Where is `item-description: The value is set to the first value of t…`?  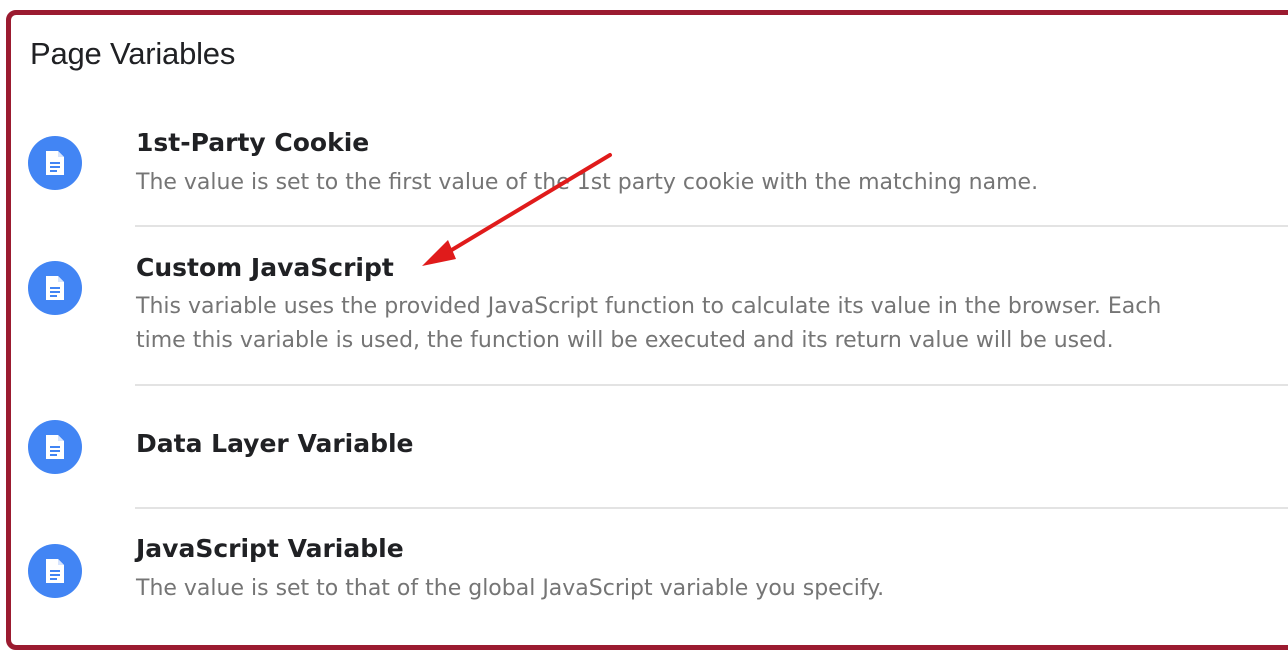
item-description: The value is set to the first value of t… is located at coordinates (587, 182).